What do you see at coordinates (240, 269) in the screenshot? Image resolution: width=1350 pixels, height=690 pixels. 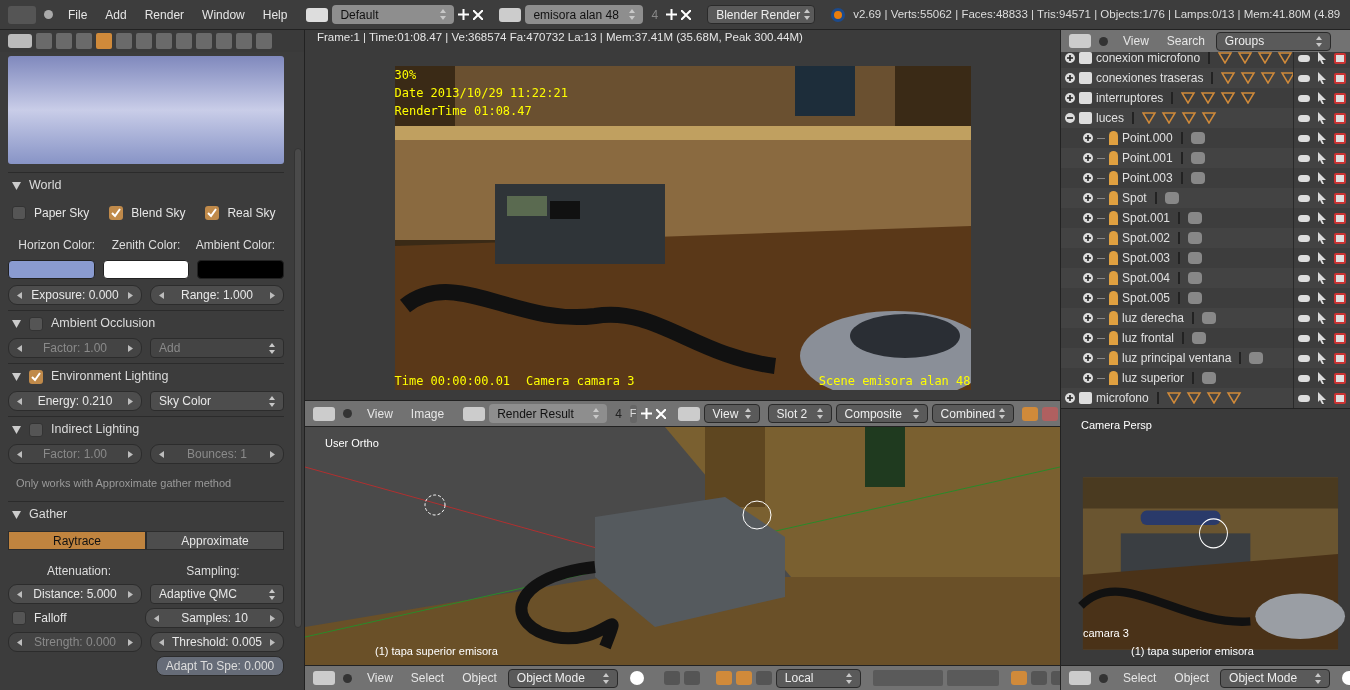 I see `color-swatch` at bounding box center [240, 269].